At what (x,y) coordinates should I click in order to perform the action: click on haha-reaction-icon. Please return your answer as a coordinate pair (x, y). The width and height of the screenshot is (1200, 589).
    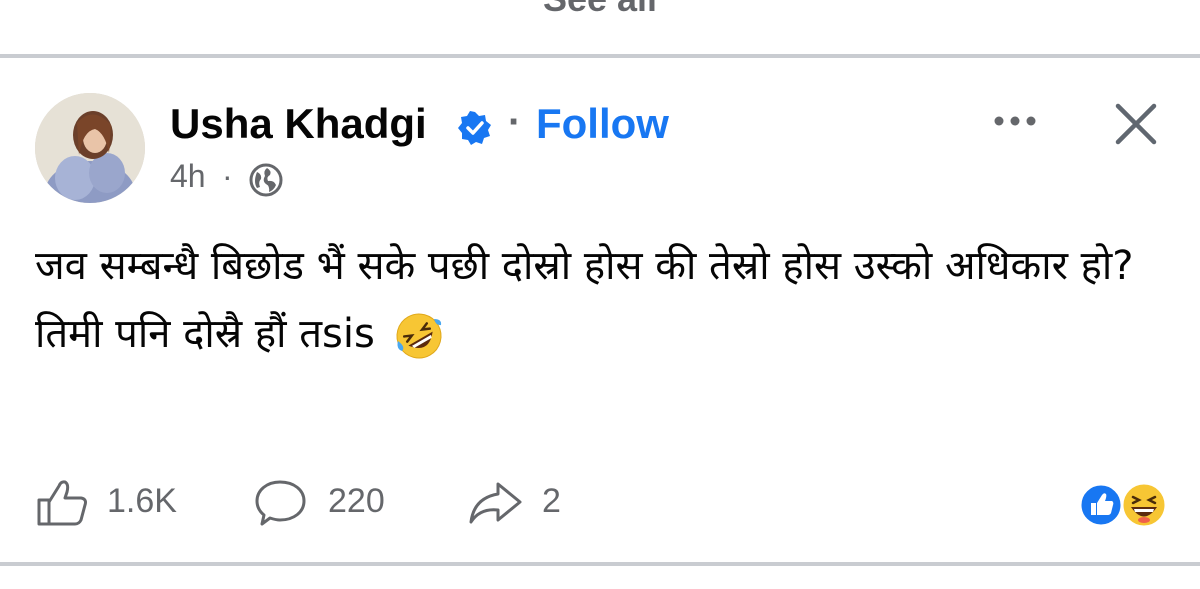
    Looking at the image, I should click on (1144, 505).